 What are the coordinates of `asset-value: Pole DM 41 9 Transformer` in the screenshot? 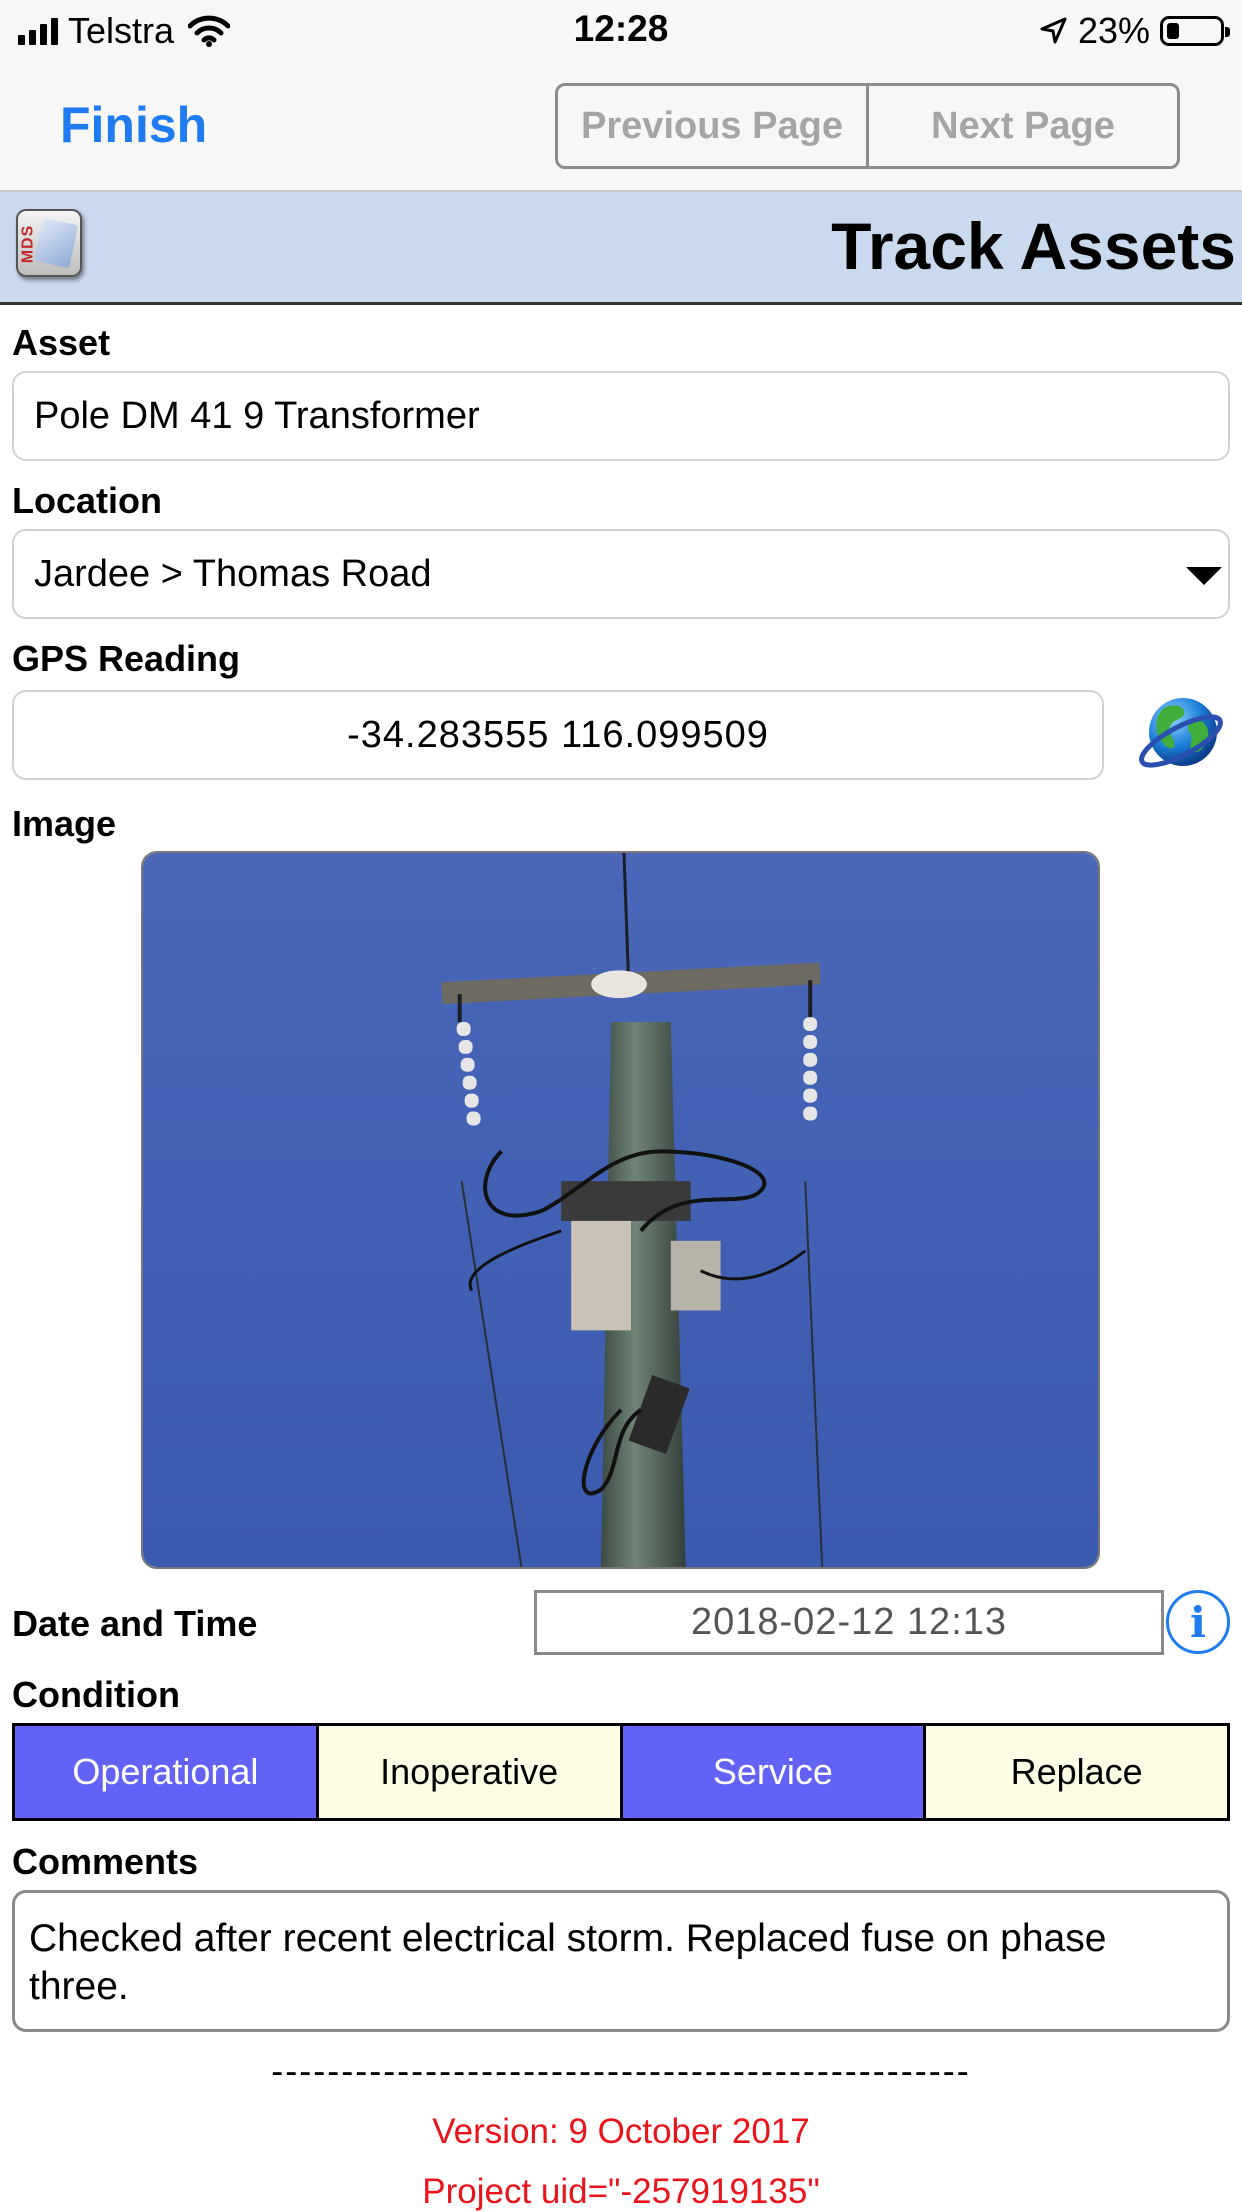 It's located at (257, 415).